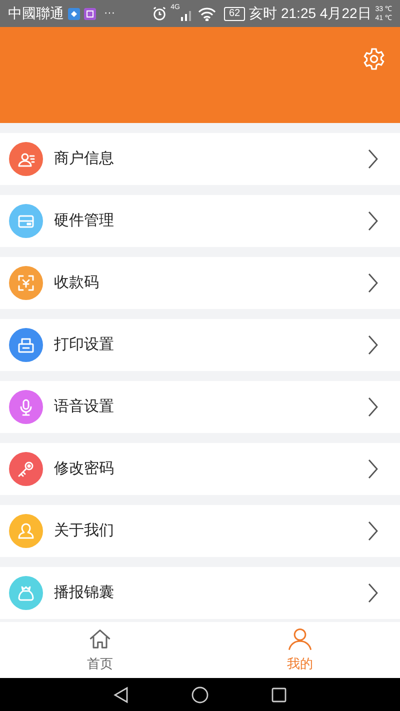 The width and height of the screenshot is (400, 711). Describe the element at coordinates (109, 14) in the screenshot. I see `more-notifications: ···` at that location.